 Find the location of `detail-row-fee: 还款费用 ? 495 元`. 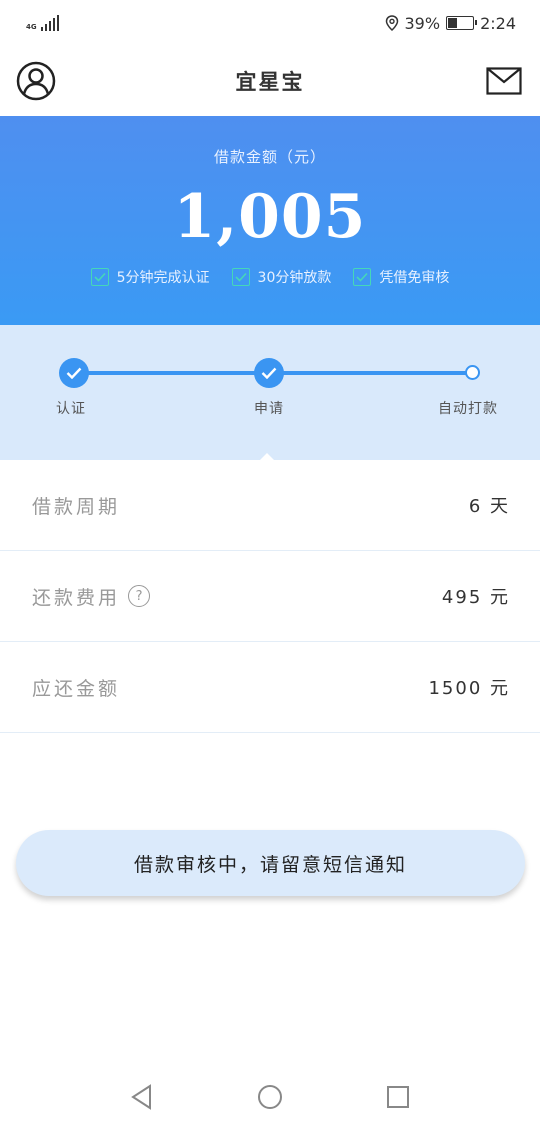

detail-row-fee: 还款费用 ? 495 元 is located at coordinates (270, 596).